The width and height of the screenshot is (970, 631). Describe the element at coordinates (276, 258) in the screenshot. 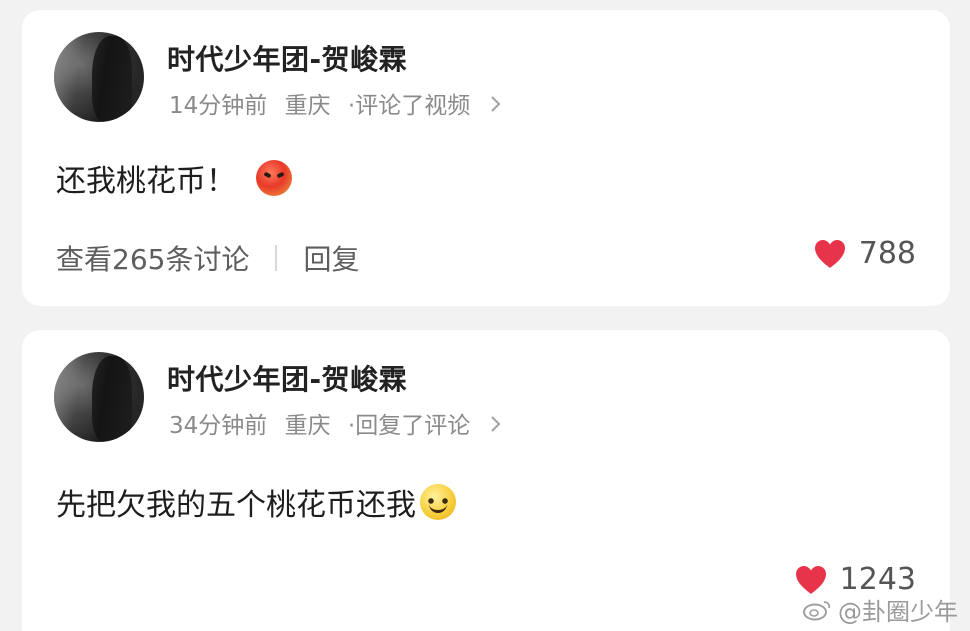

I see `divider` at that location.